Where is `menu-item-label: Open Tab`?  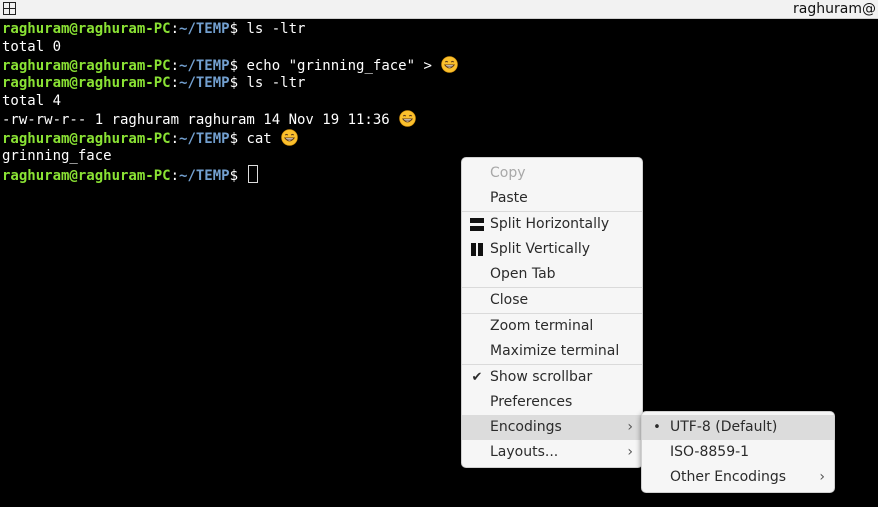
menu-item-label: Open Tab is located at coordinates (523, 274).